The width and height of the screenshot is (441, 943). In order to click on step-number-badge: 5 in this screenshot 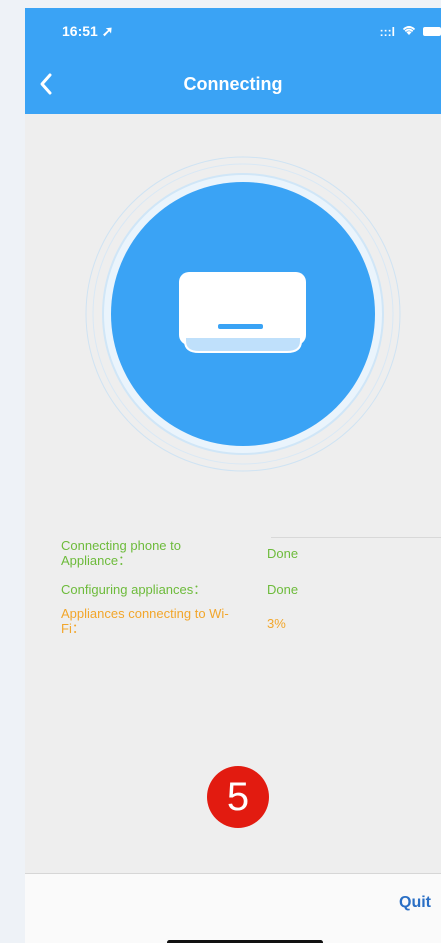, I will do `click(238, 797)`.